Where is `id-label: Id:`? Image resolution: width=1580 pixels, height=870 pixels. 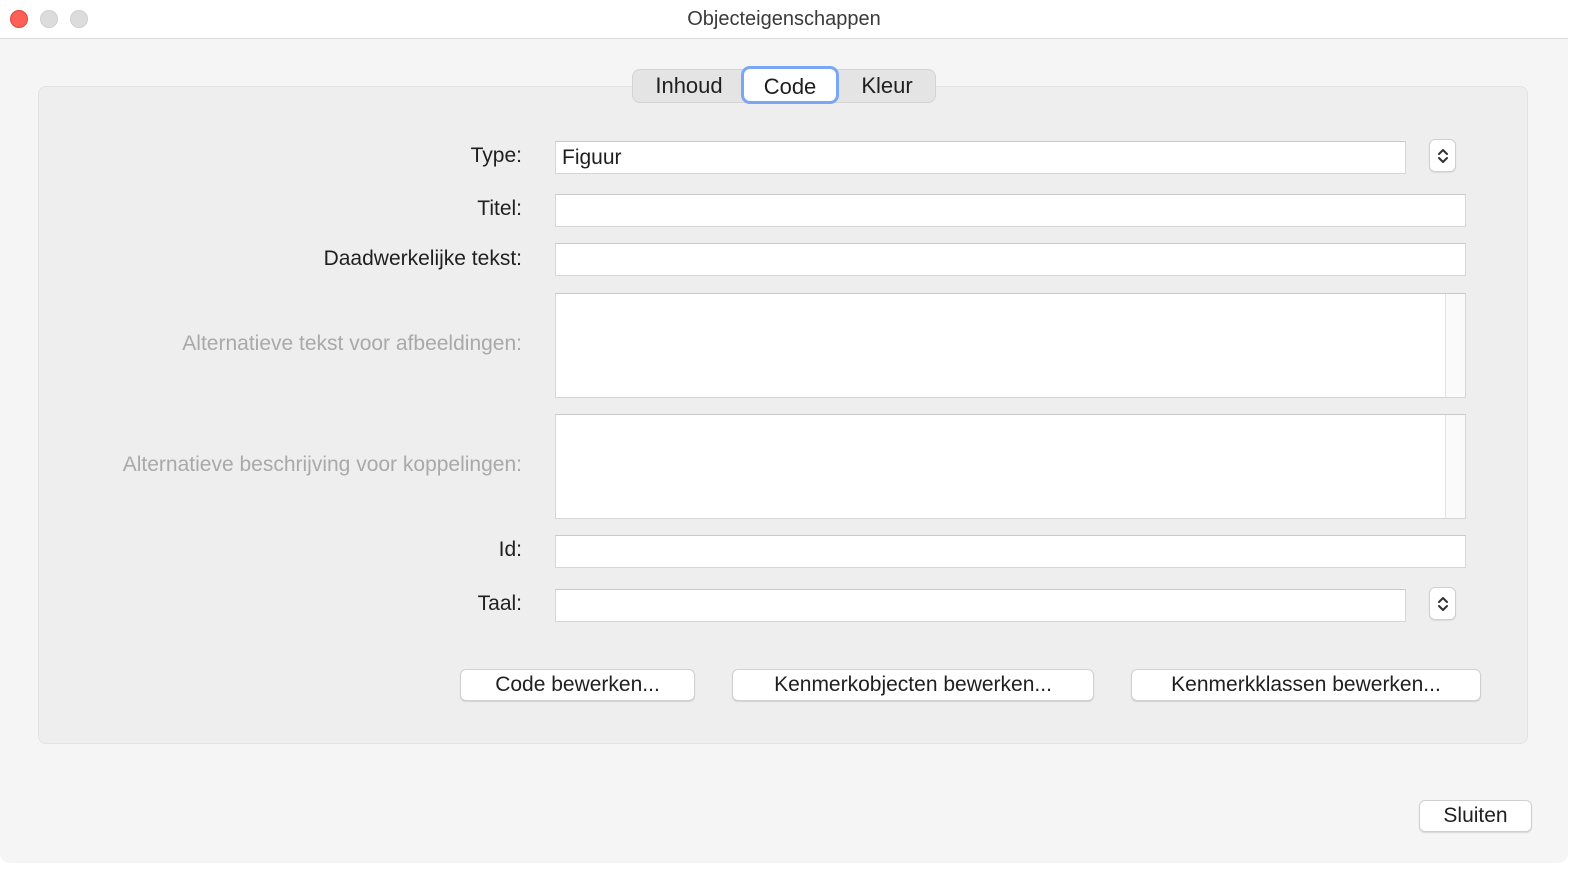 id-label: Id: is located at coordinates (510, 549).